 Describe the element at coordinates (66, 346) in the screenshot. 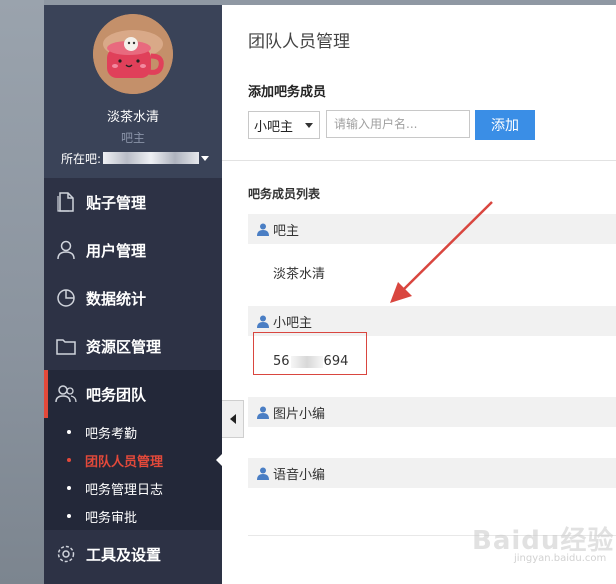

I see `folder-icon` at that location.